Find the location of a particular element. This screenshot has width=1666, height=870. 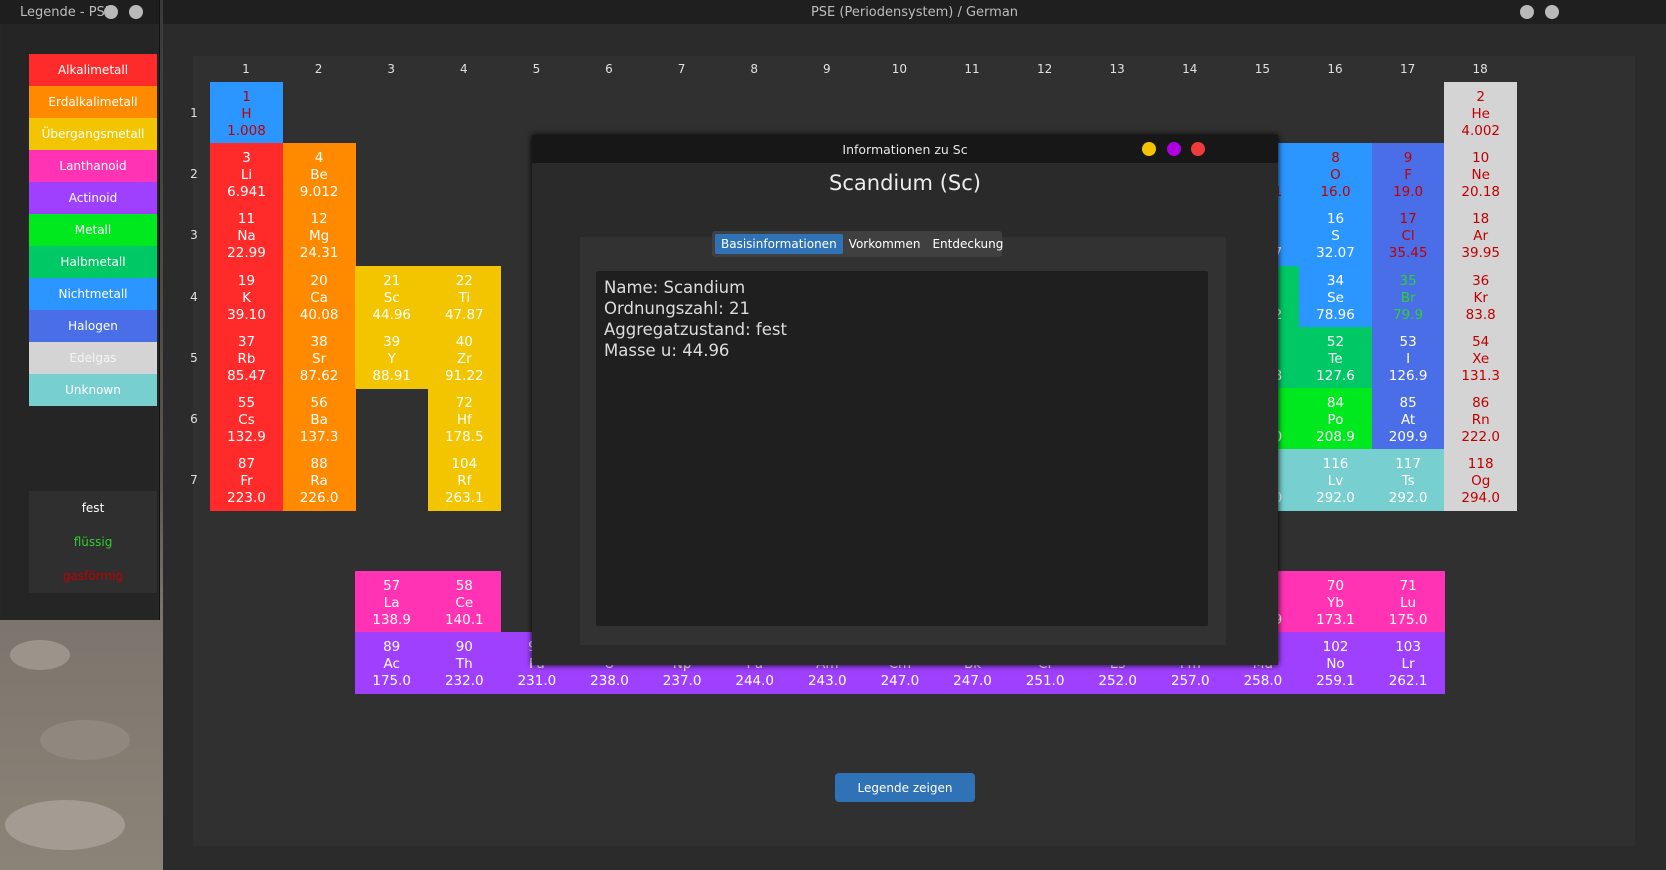

atomic-mass: 231.0 is located at coordinates (537, 681).